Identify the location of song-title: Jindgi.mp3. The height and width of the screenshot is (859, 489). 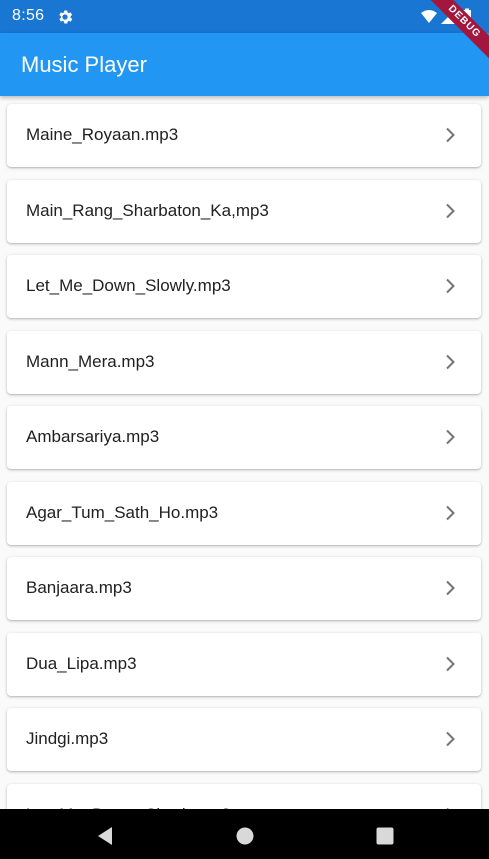
(67, 738).